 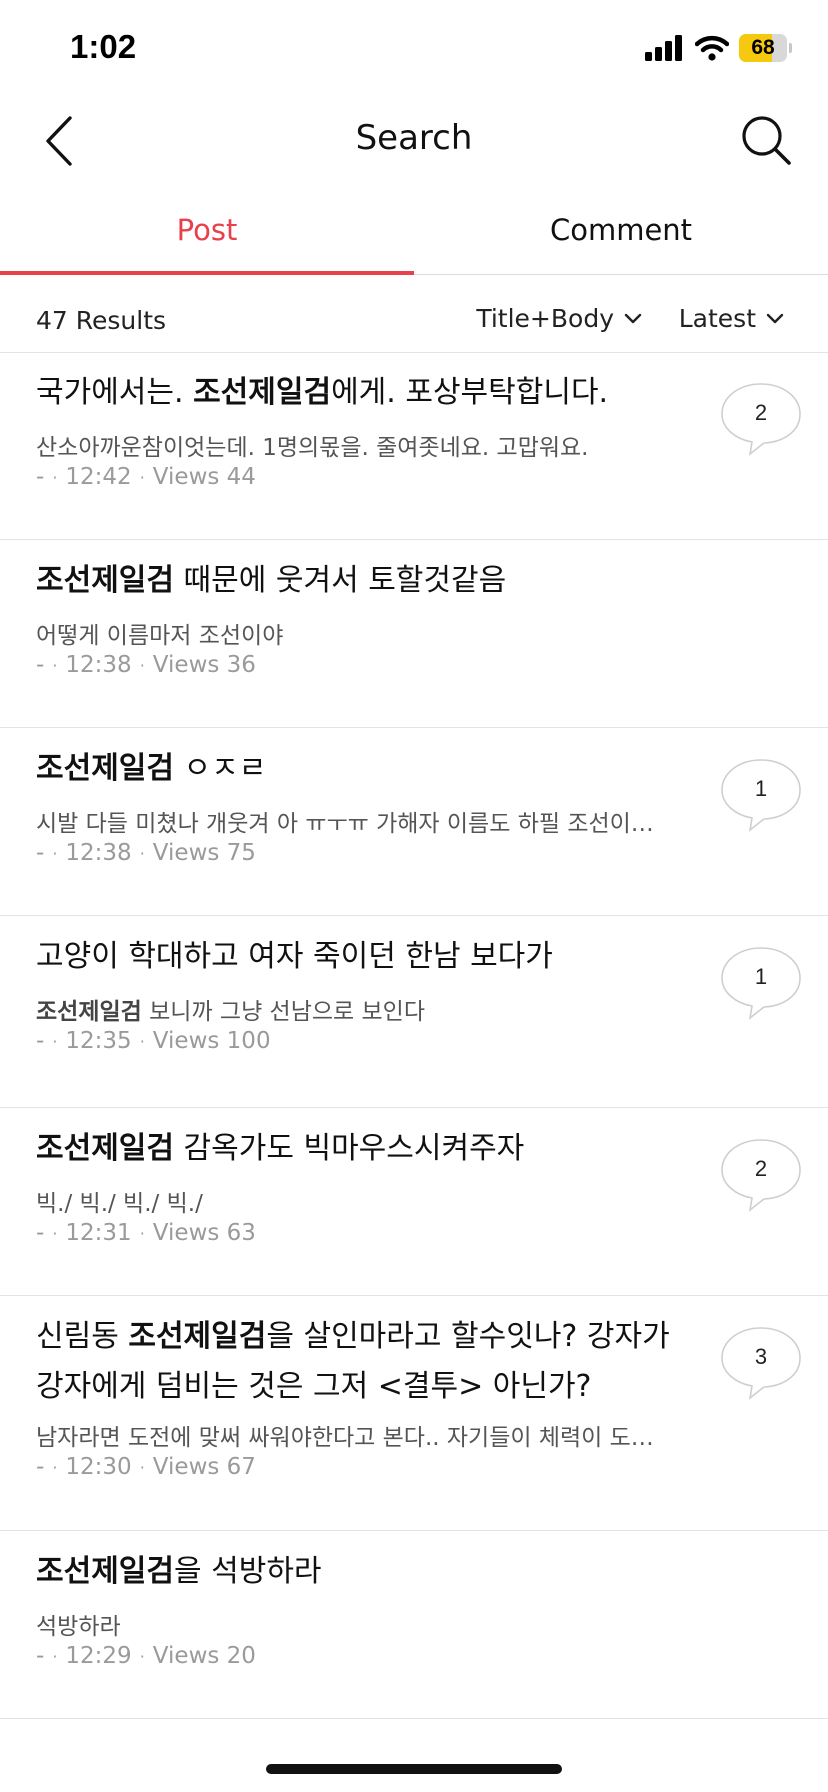 What do you see at coordinates (204, 1656) in the screenshot?
I see `post-views: Views 20` at bounding box center [204, 1656].